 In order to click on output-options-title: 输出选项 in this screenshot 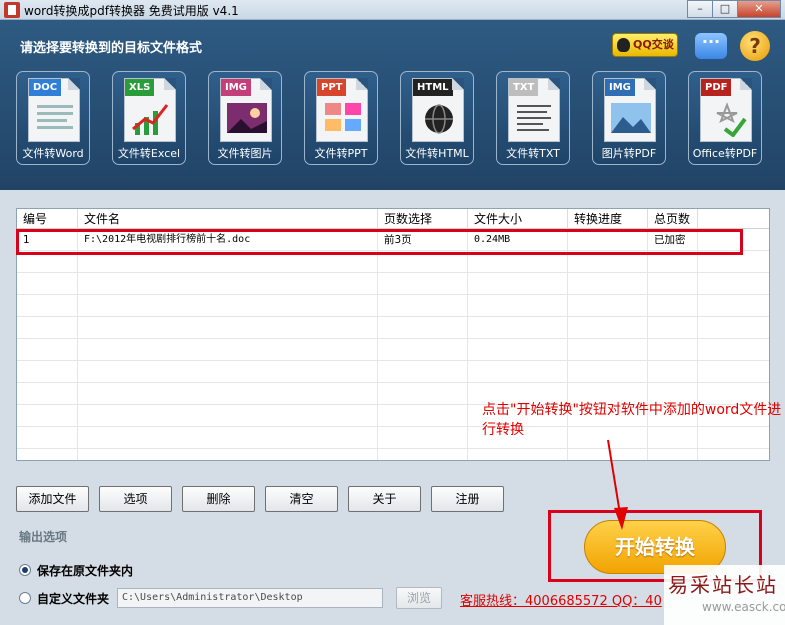, I will do `click(43, 537)`.